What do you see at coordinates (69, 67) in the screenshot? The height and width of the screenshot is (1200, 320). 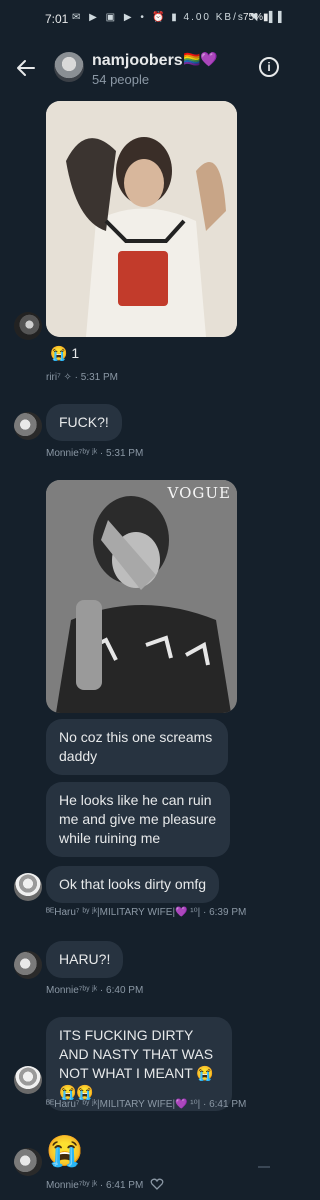 I see `group-avatar` at bounding box center [69, 67].